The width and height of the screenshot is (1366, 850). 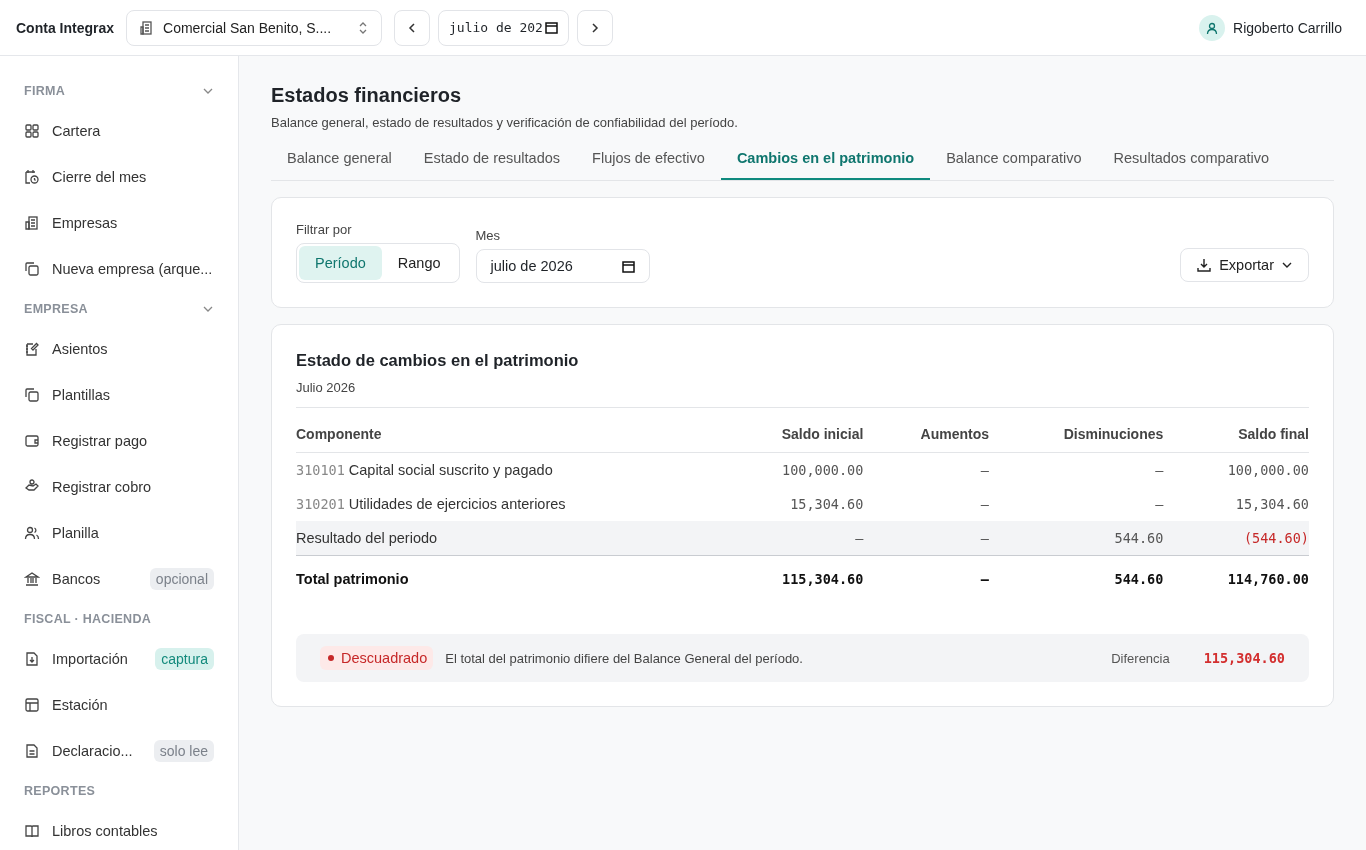 I want to click on tab: Flujos de efectivo, so click(x=648, y=162).